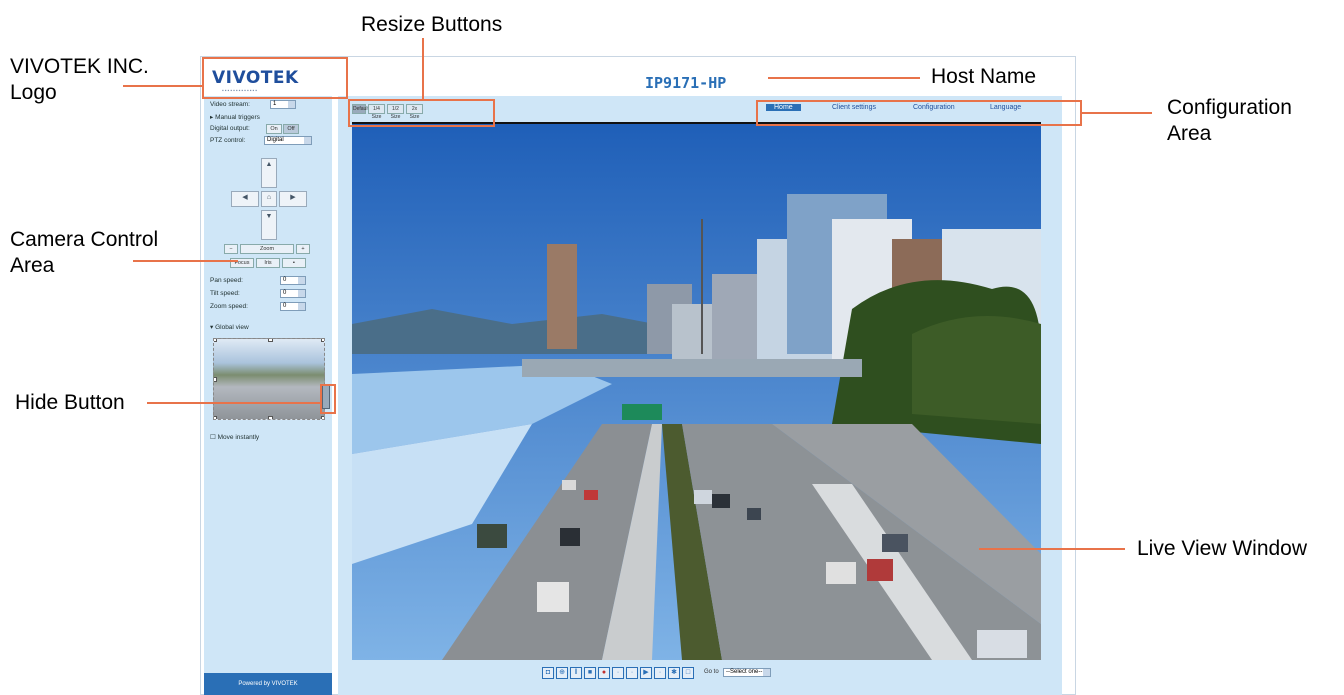  I want to click on pause-icon: ‖, so click(576, 673).